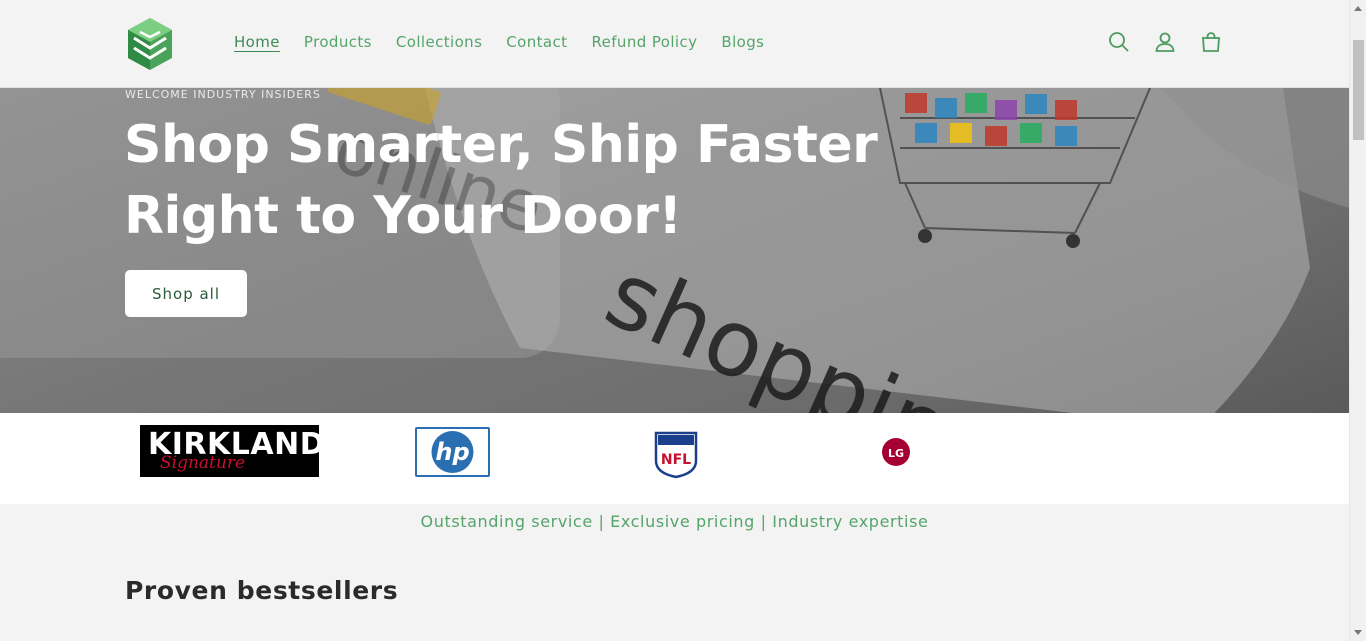 The image size is (1366, 641). I want to click on search-icon, so click(1119, 42).